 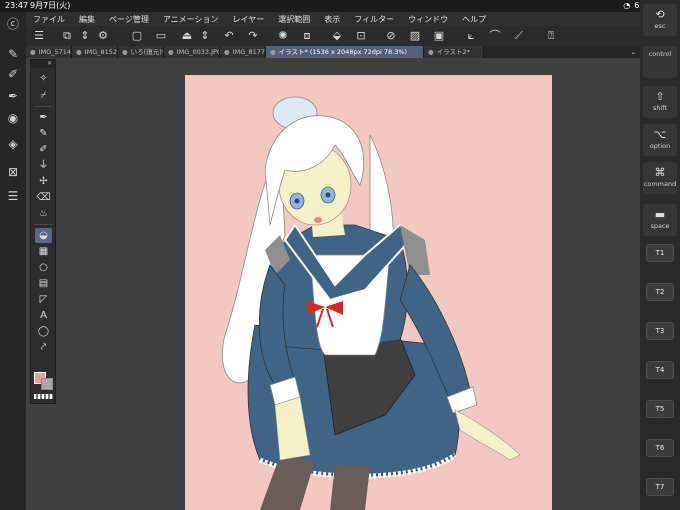 What do you see at coordinates (43, 117) in the screenshot?
I see `pen-tool-icon: ✒` at bounding box center [43, 117].